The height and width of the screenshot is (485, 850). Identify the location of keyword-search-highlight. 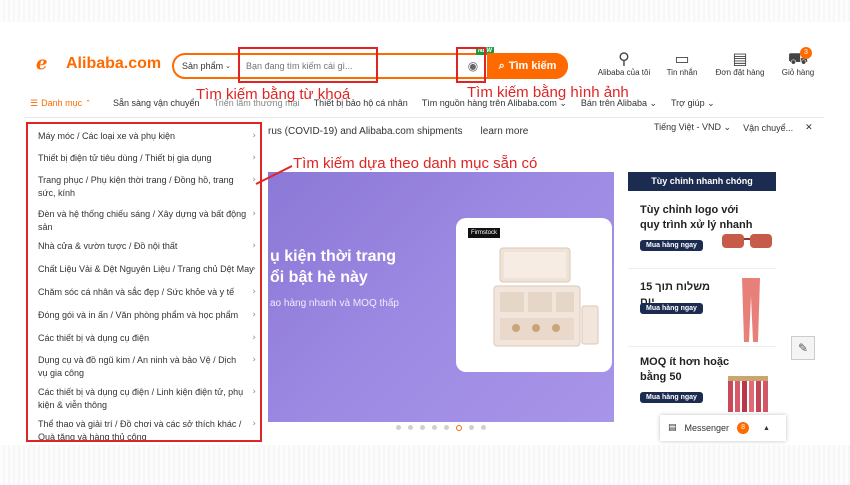
(308, 65).